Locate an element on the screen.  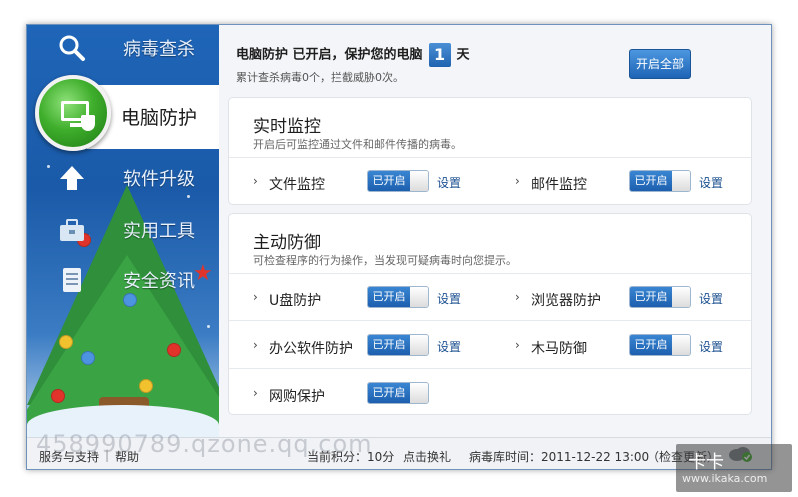
nav-security-news: 安全资讯 is located at coordinates (123, 280).